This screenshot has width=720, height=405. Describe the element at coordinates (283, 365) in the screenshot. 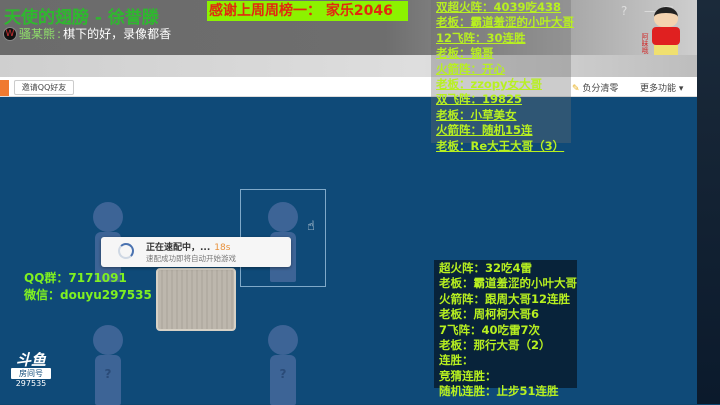

I see `player-slot-bottom-right: ?` at that location.